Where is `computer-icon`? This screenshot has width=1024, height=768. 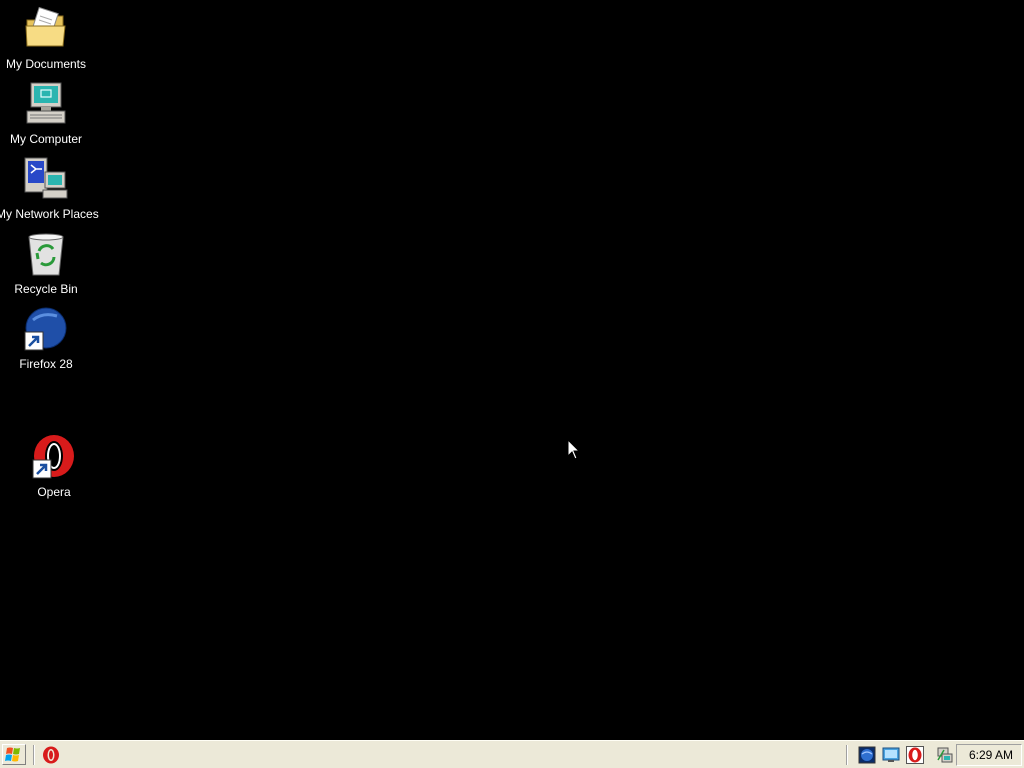 computer-icon is located at coordinates (46, 103).